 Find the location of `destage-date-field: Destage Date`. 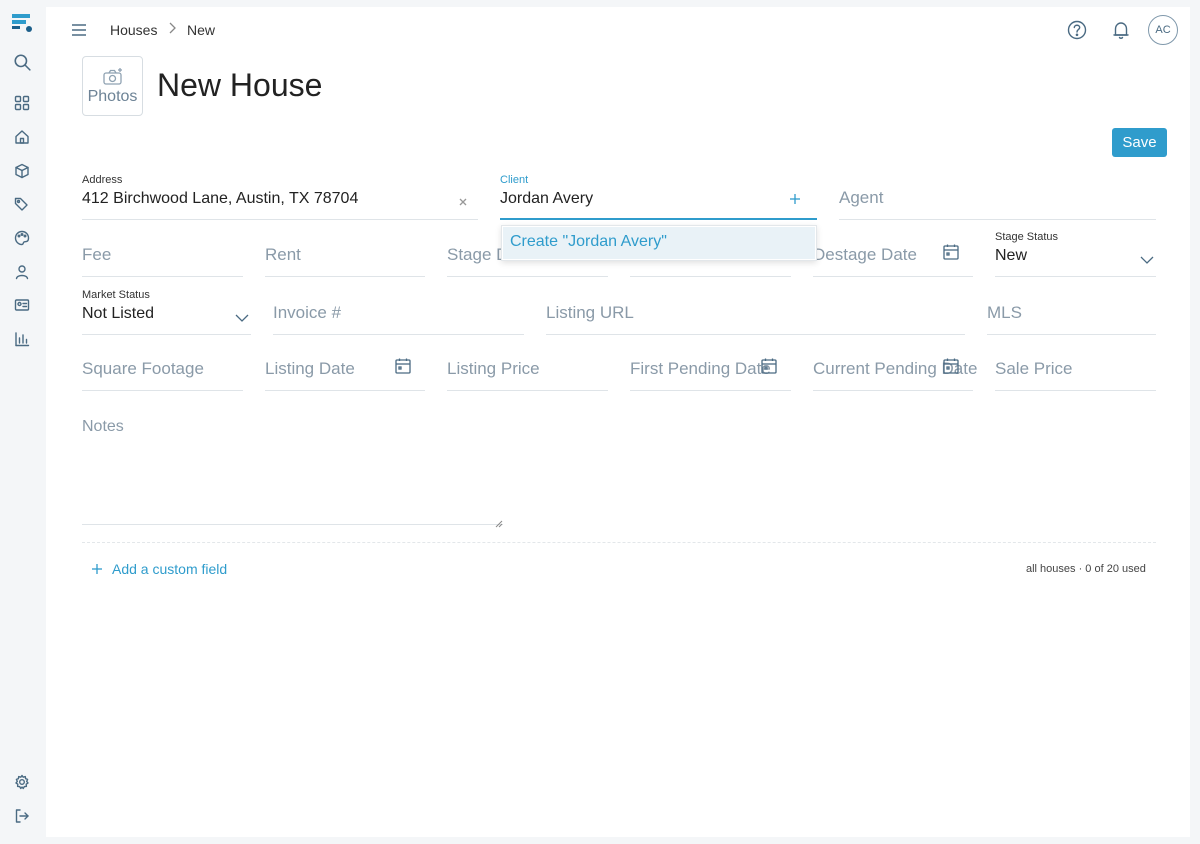

destage-date-field: Destage Date is located at coordinates (893, 254).